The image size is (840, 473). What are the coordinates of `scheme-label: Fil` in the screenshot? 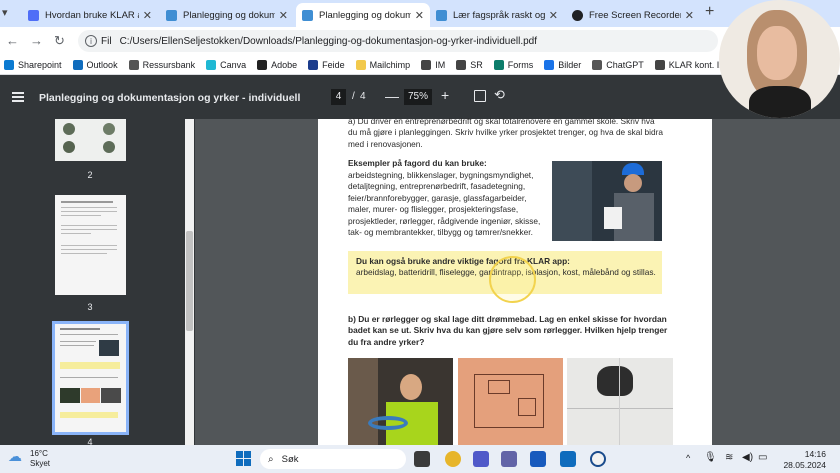 It's located at (106, 41).